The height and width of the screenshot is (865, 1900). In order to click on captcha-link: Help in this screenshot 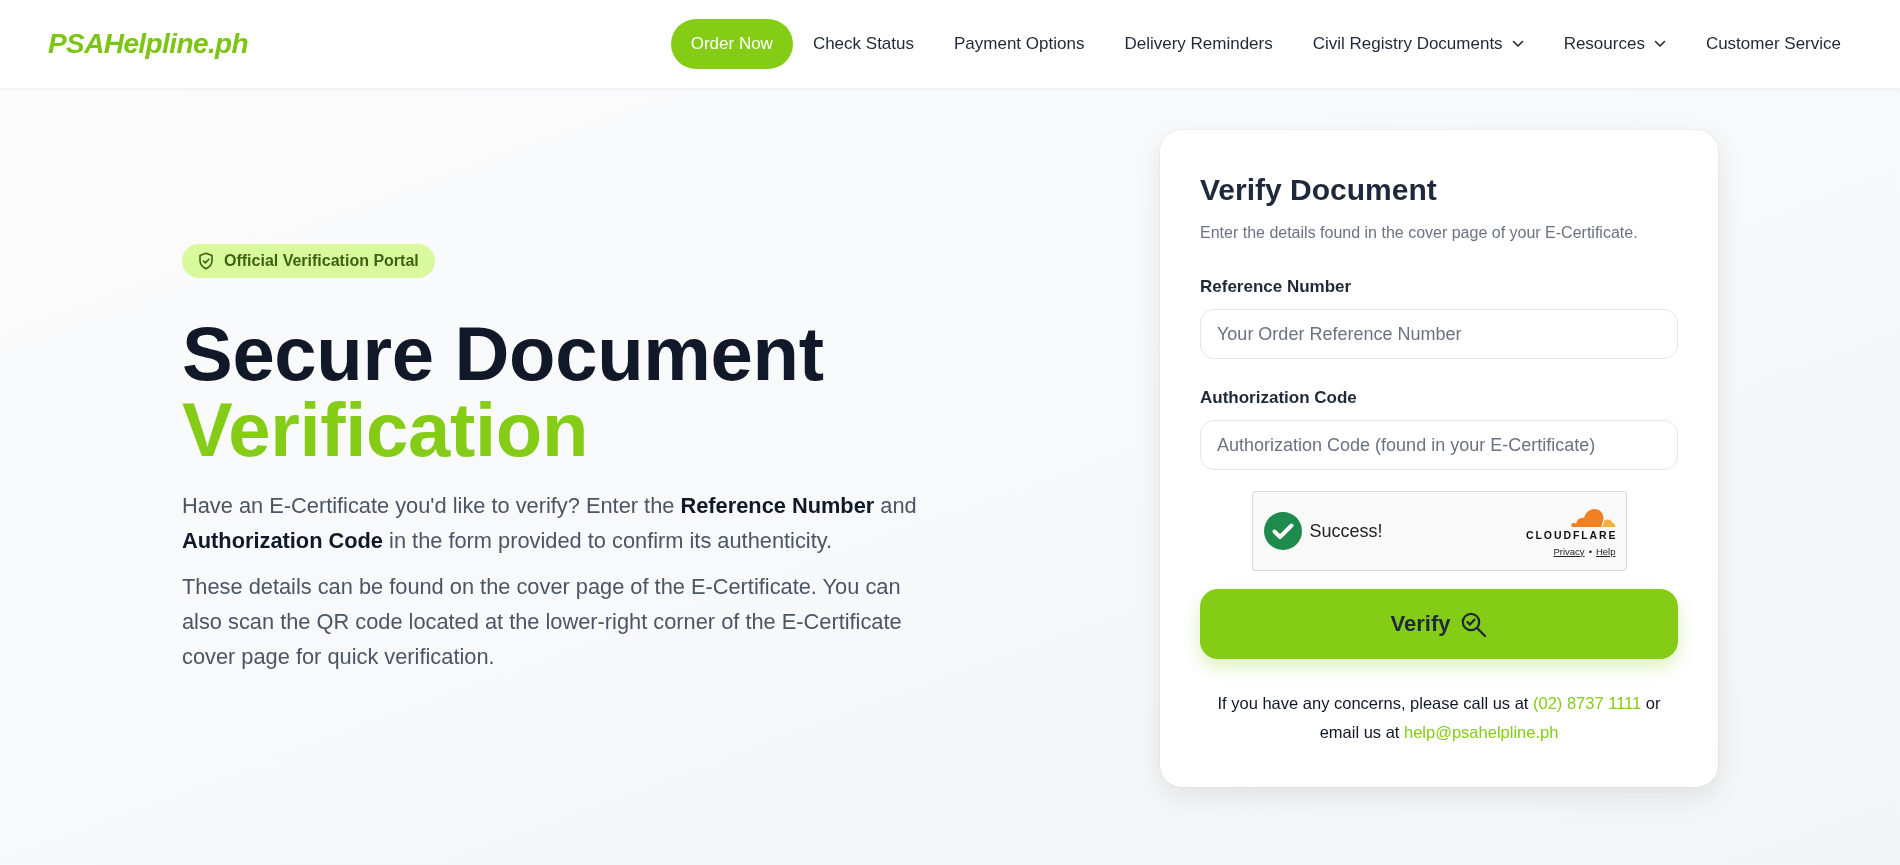, I will do `click(1605, 551)`.